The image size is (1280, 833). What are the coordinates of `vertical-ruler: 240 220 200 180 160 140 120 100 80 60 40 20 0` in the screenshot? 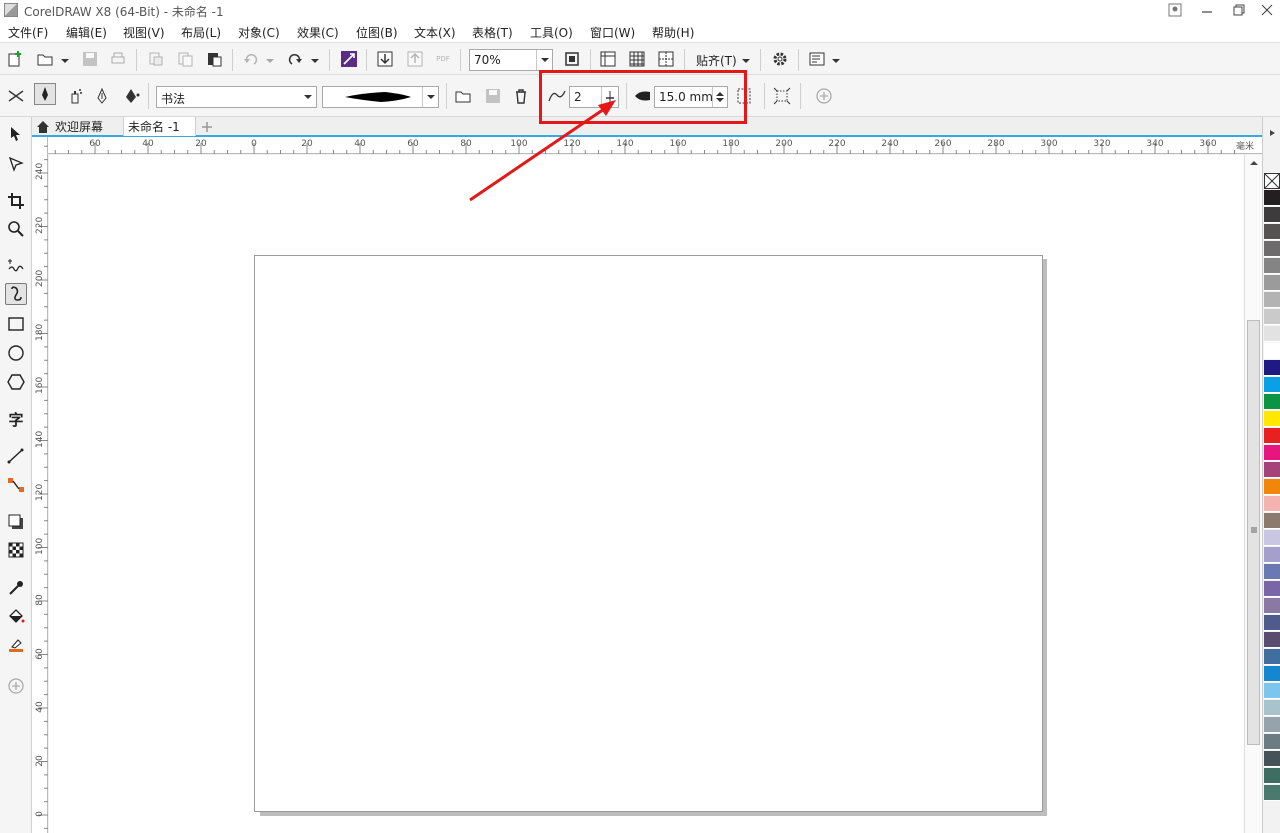 It's located at (40, 485).